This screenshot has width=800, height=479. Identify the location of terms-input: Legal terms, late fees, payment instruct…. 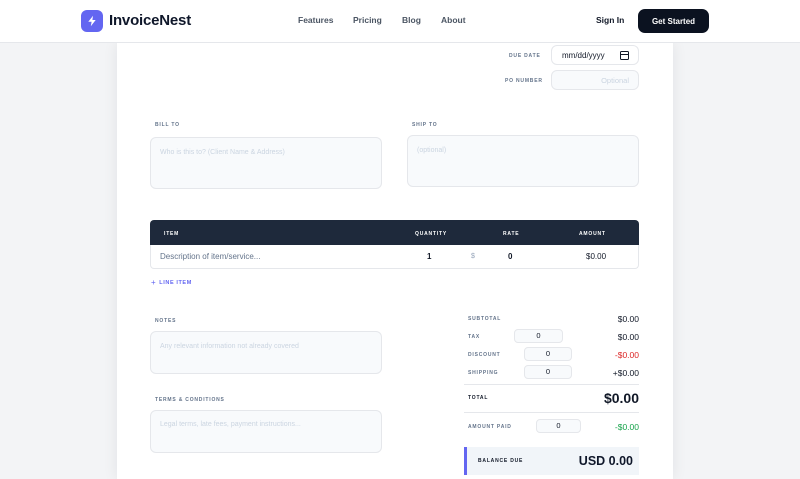
(266, 431).